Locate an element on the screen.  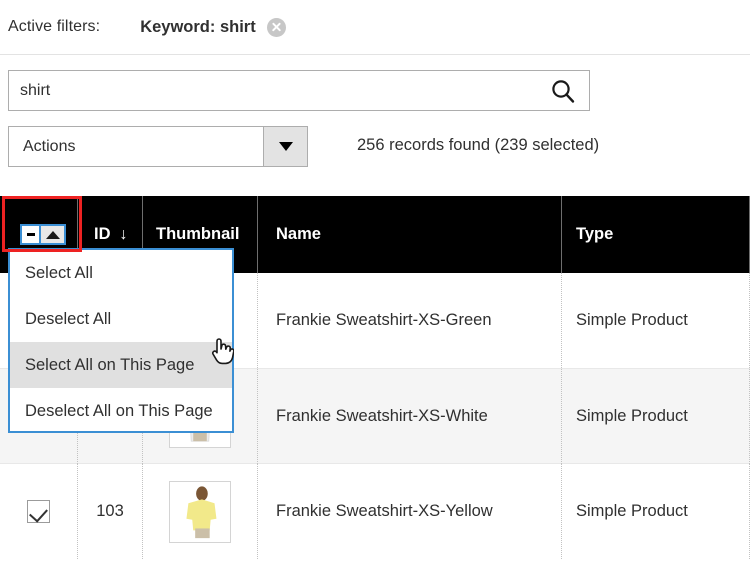
row-checkbox is located at coordinates (38, 511).